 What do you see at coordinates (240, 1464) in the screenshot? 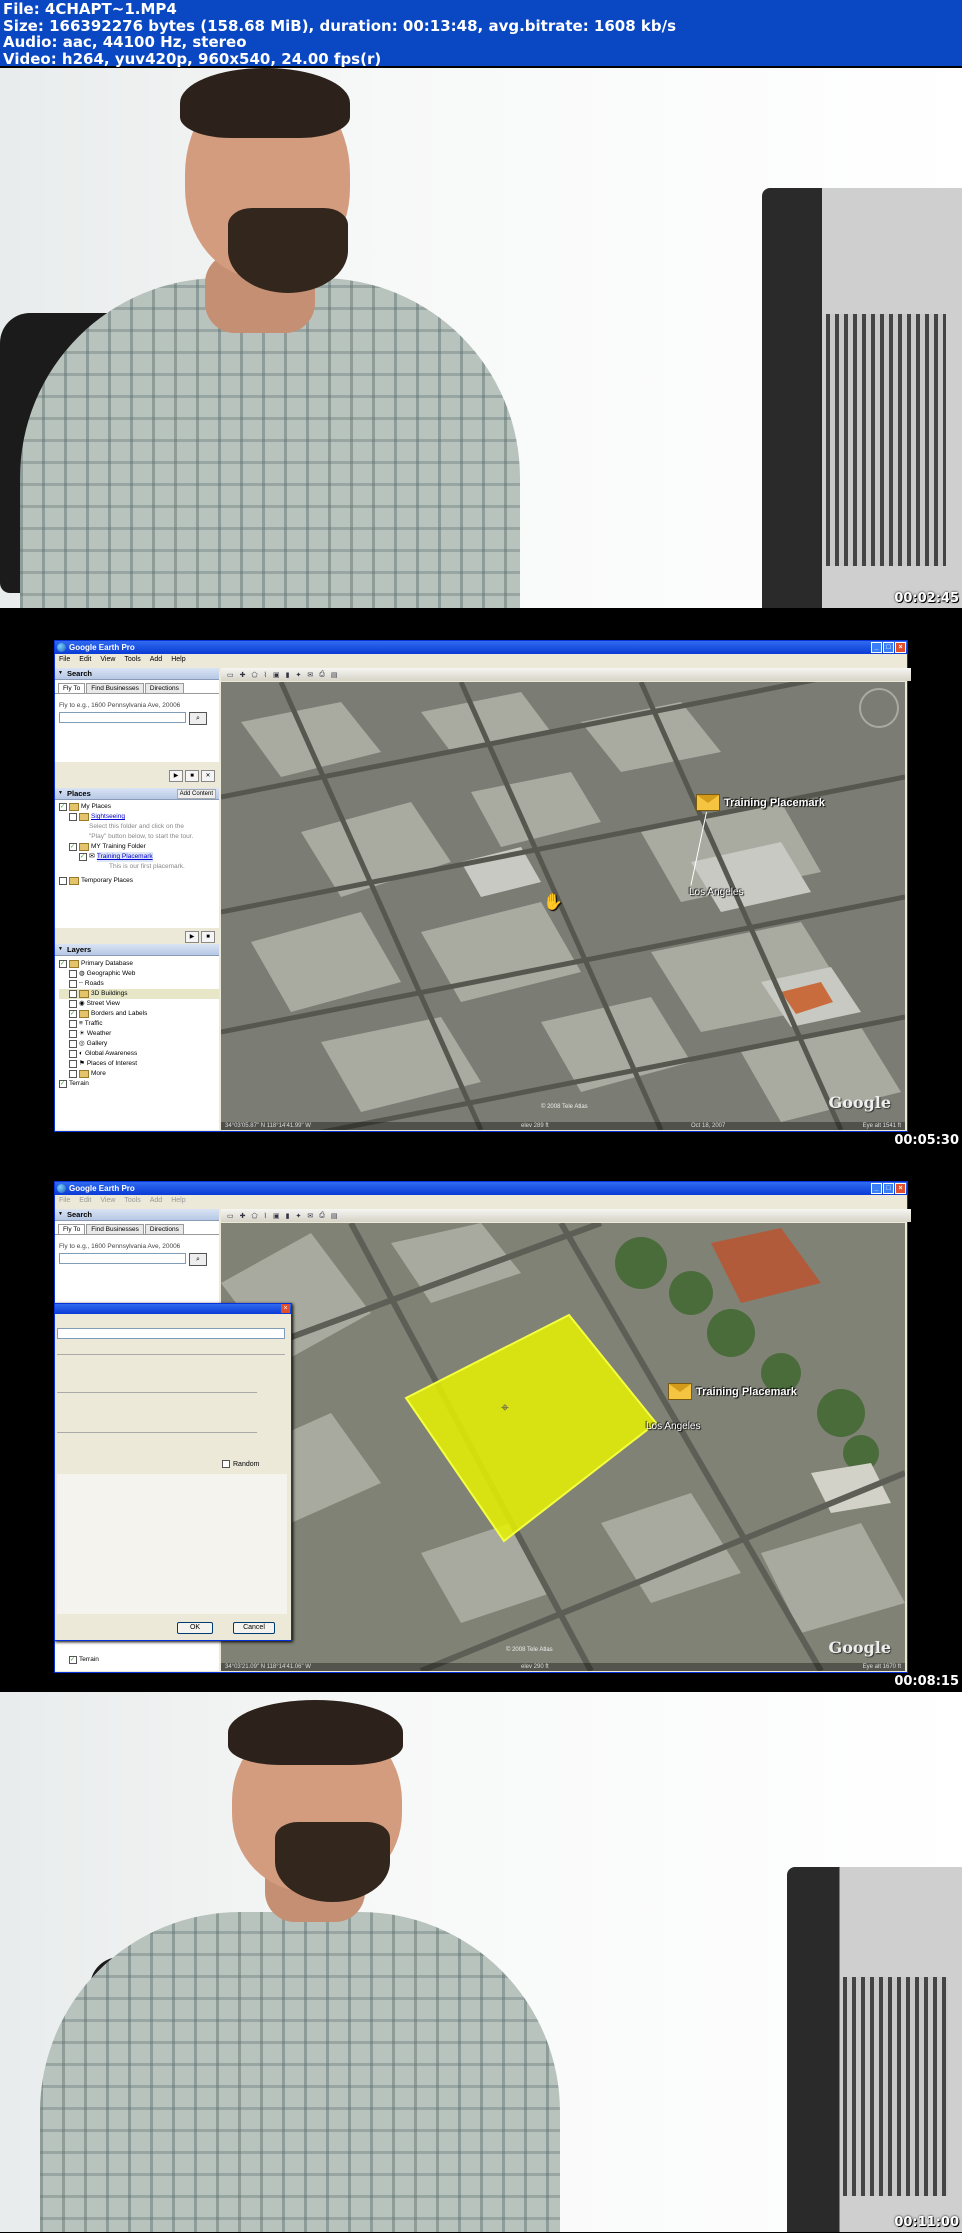
I see `random-option: Random` at bounding box center [240, 1464].